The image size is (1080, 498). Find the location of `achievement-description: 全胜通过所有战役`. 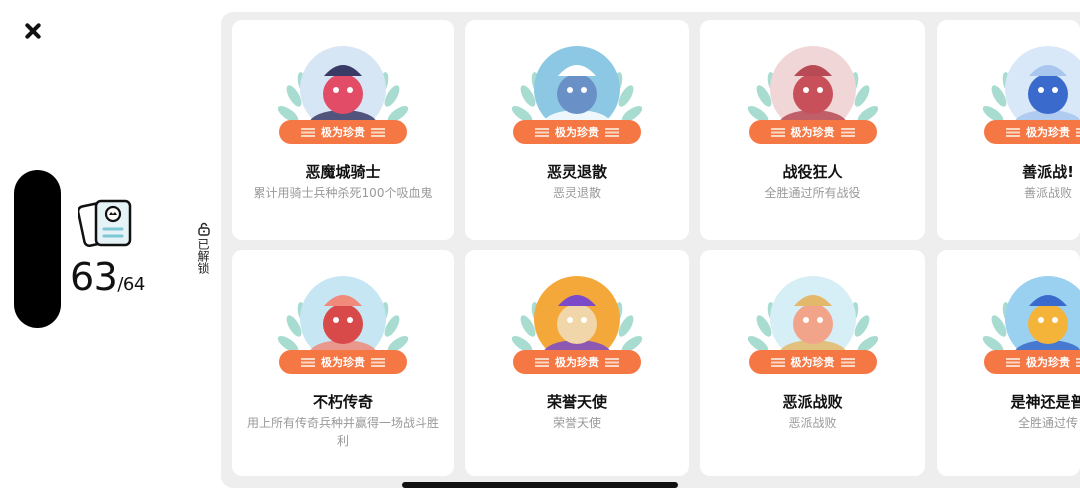

achievement-description: 全胜通过所有战役 is located at coordinates (812, 193).